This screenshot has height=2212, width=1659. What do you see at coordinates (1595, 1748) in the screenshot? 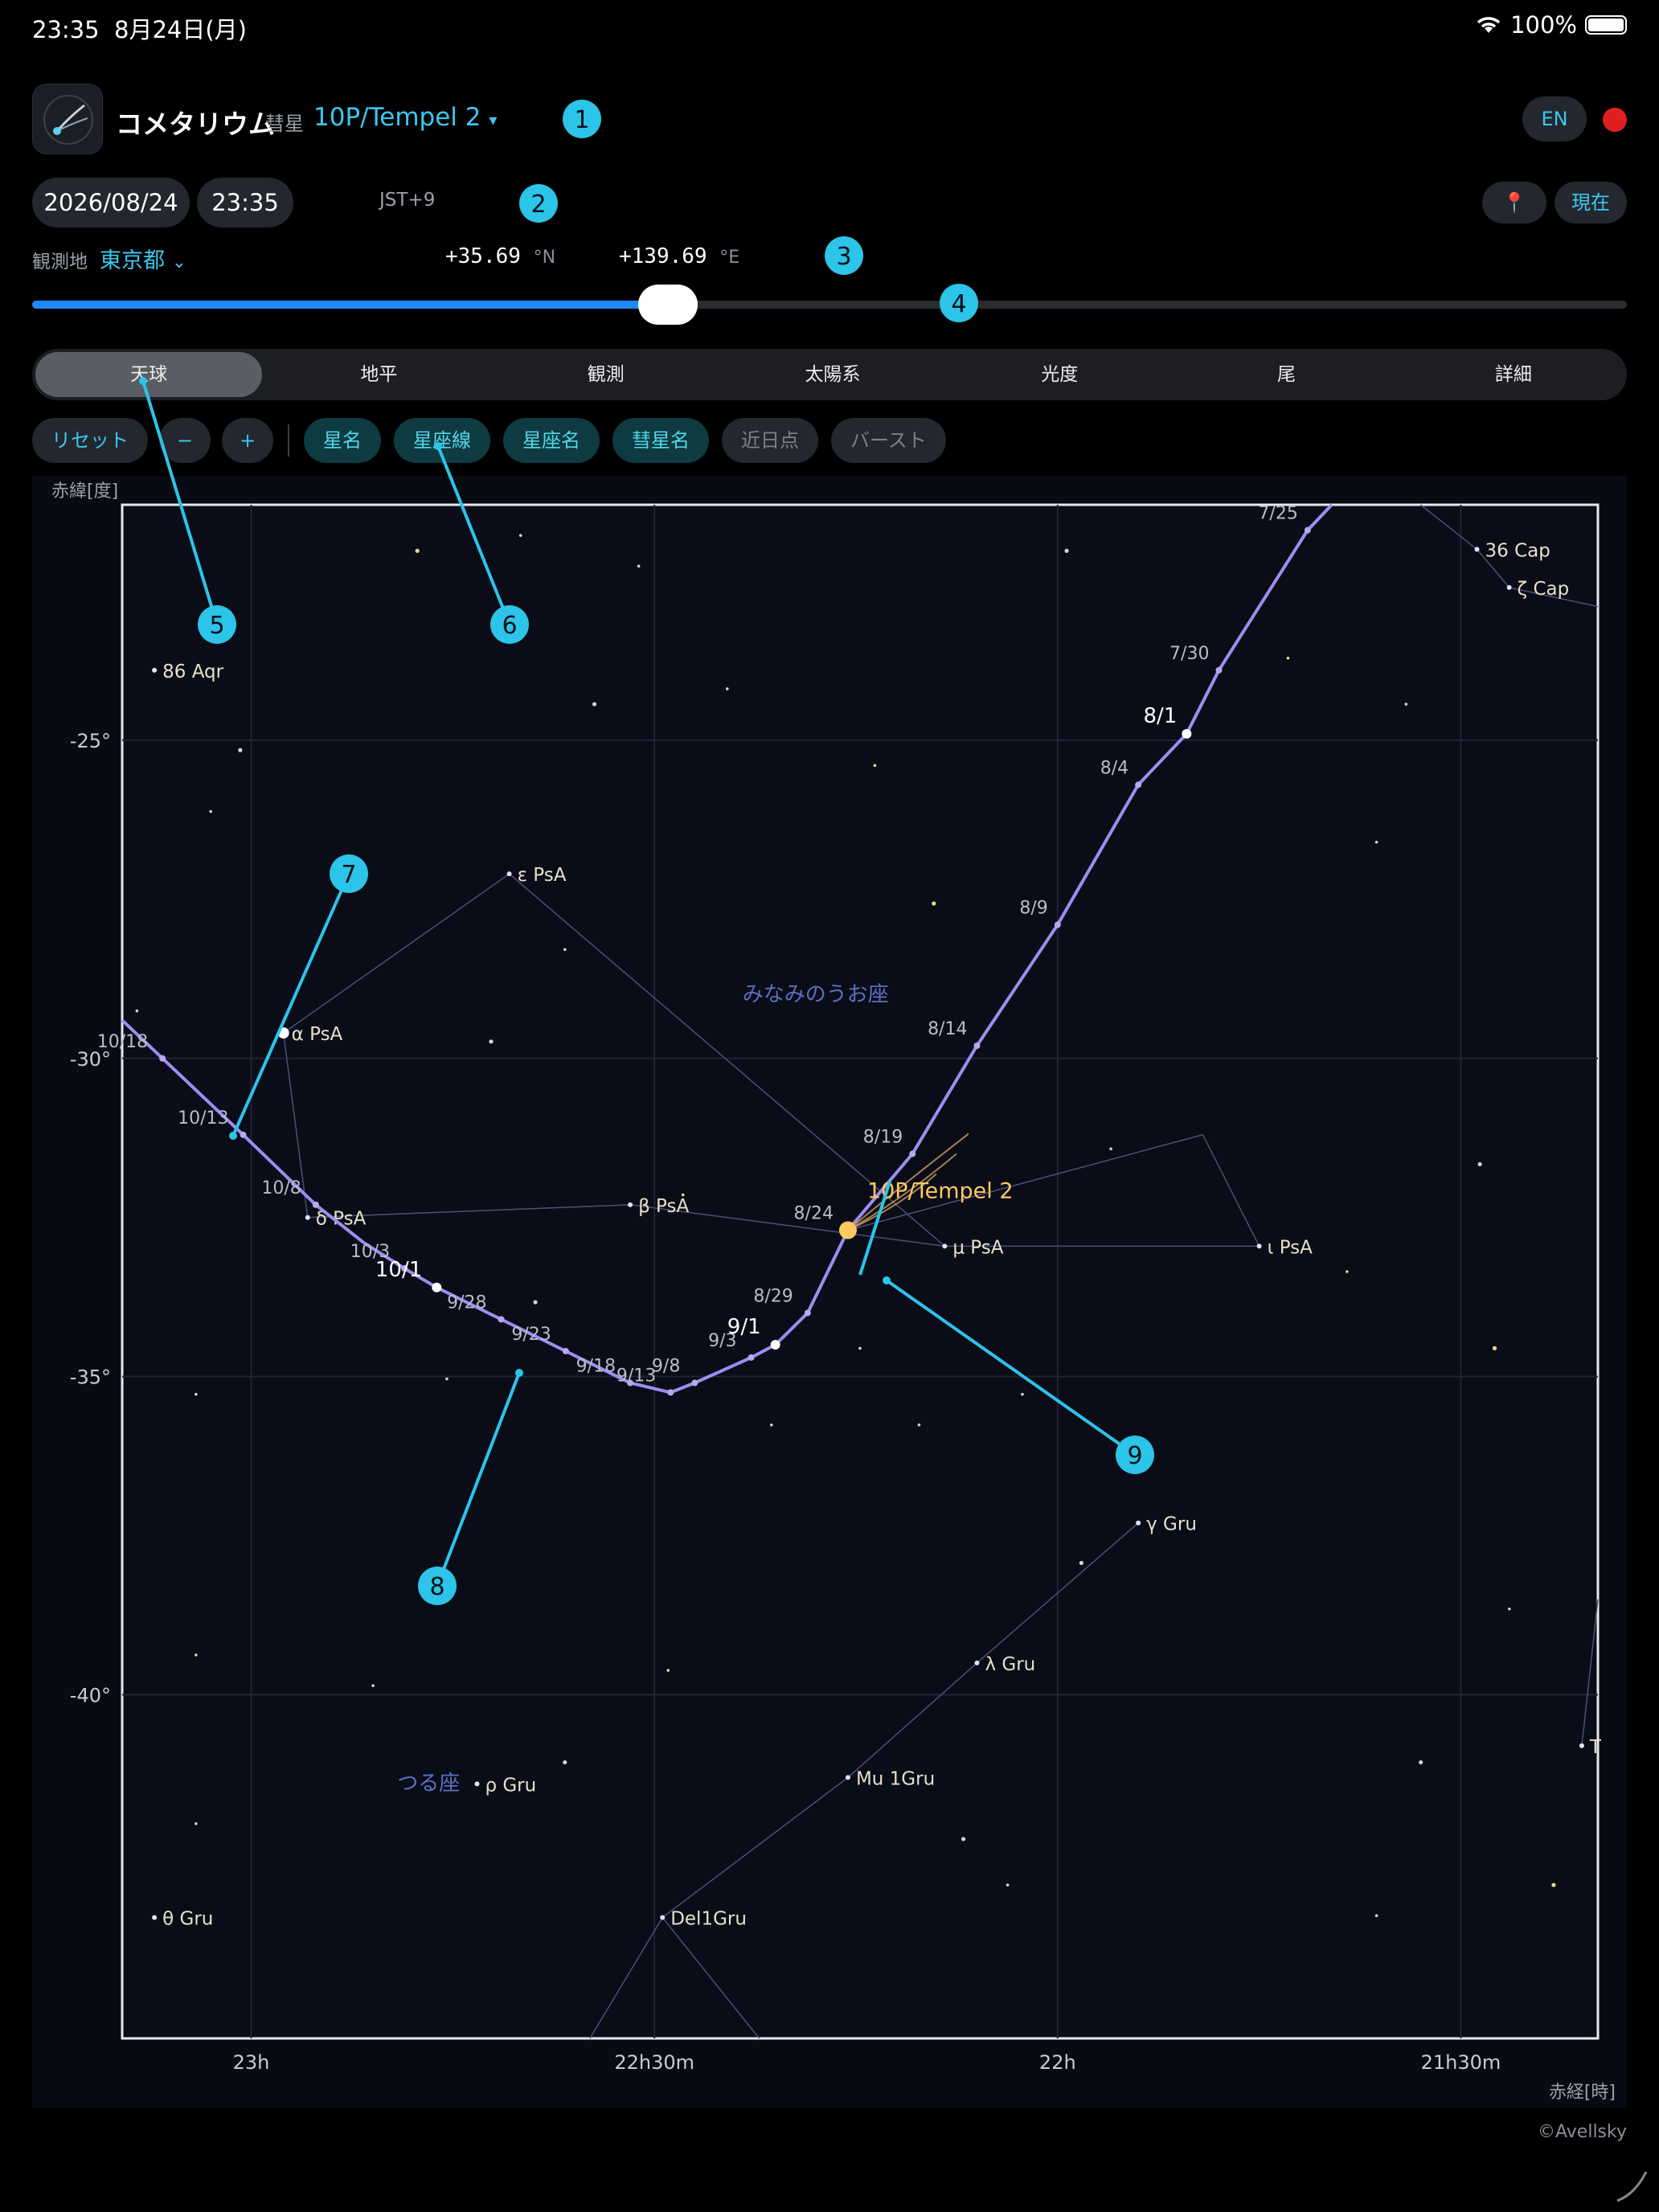
I see `star-label-15: T` at bounding box center [1595, 1748].